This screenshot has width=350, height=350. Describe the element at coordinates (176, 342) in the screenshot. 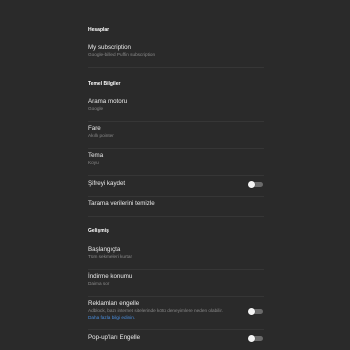

I see `settings-item-block-popups: Pop-up'ları Engelle` at that location.